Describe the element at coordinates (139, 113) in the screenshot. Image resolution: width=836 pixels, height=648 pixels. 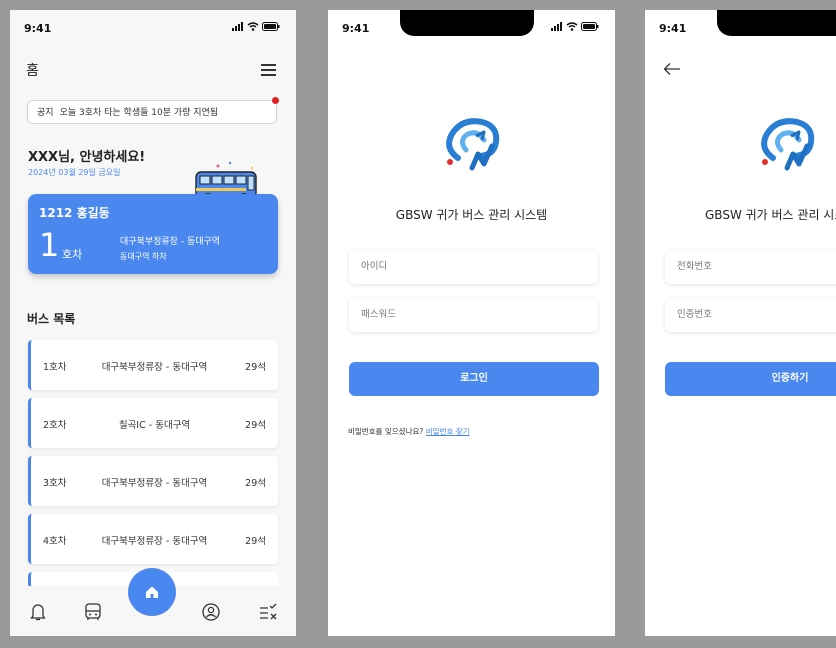
I see `notice-text: 오늘 3호차 타는 학생들 10분 가량 지연됨` at that location.